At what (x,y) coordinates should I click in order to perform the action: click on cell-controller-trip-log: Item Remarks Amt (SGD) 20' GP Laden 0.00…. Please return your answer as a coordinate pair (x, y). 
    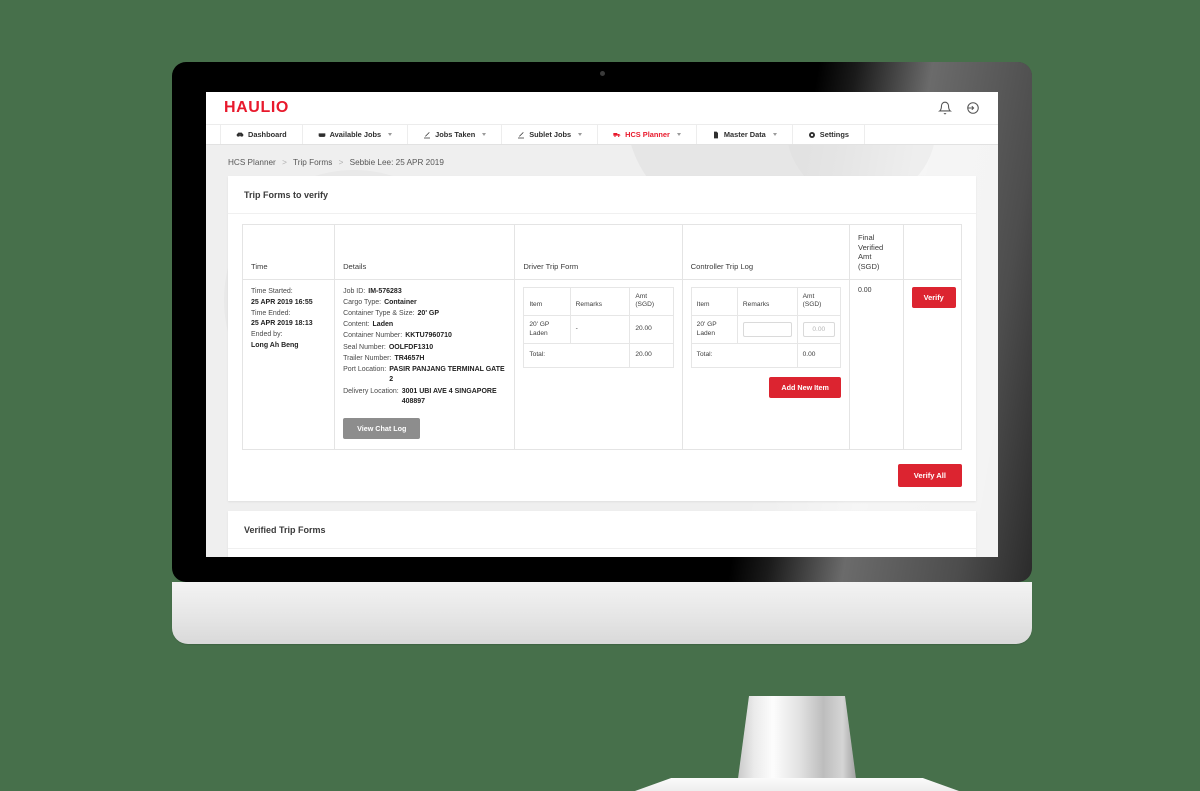
    Looking at the image, I should click on (765, 364).